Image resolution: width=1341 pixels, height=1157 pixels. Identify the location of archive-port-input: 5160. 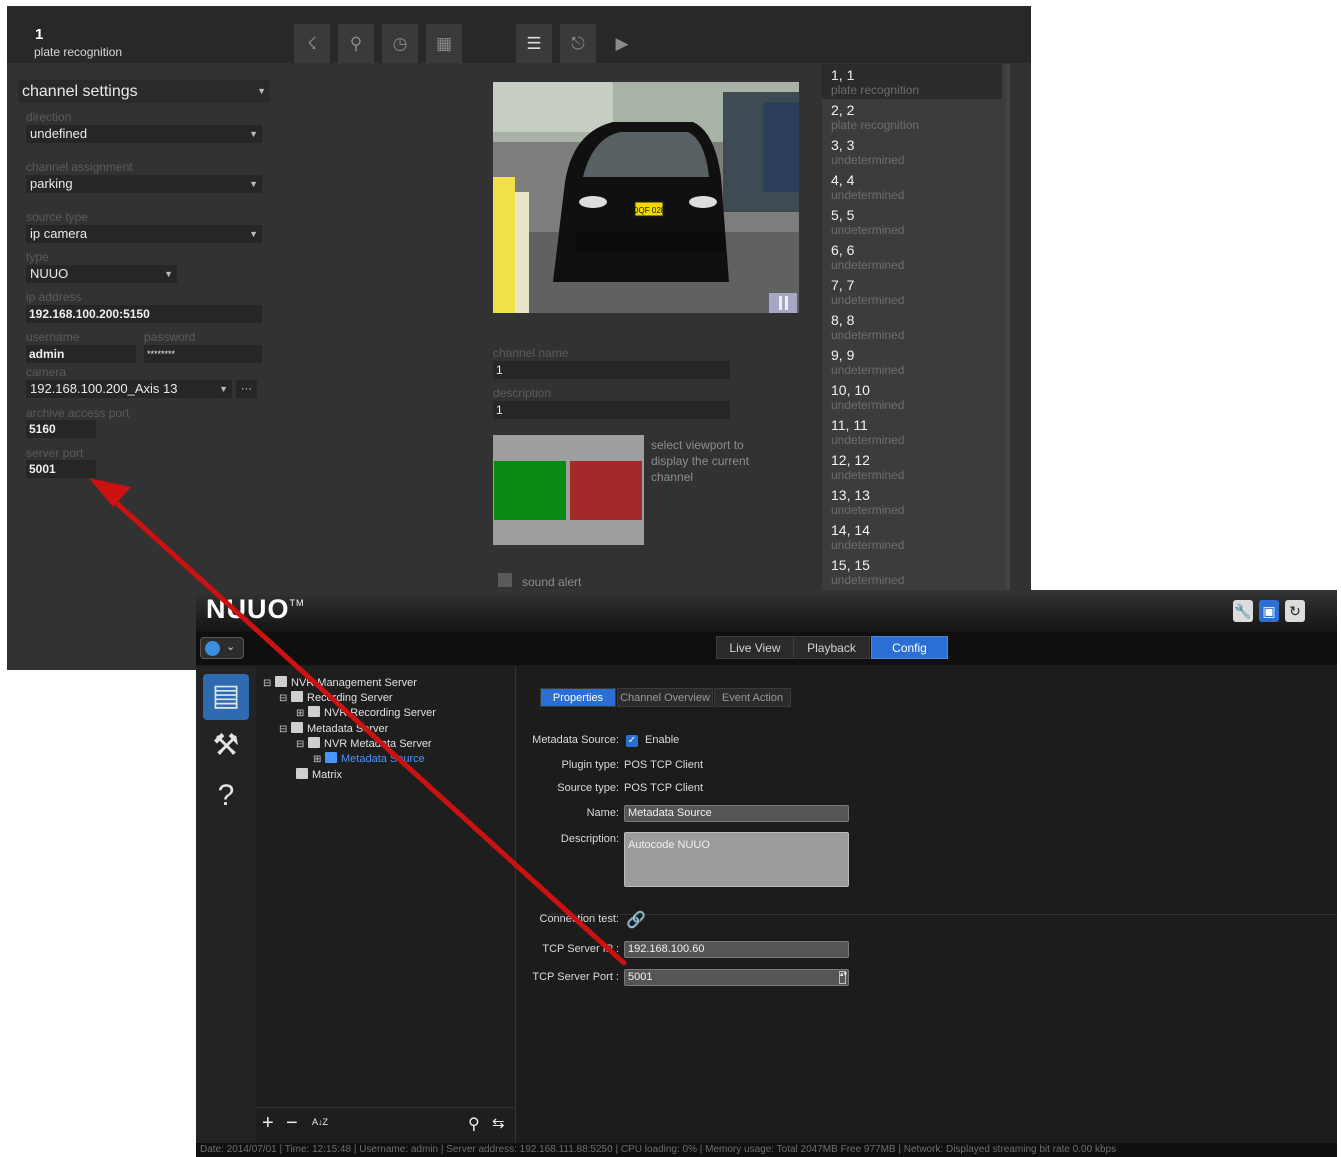
(61, 429).